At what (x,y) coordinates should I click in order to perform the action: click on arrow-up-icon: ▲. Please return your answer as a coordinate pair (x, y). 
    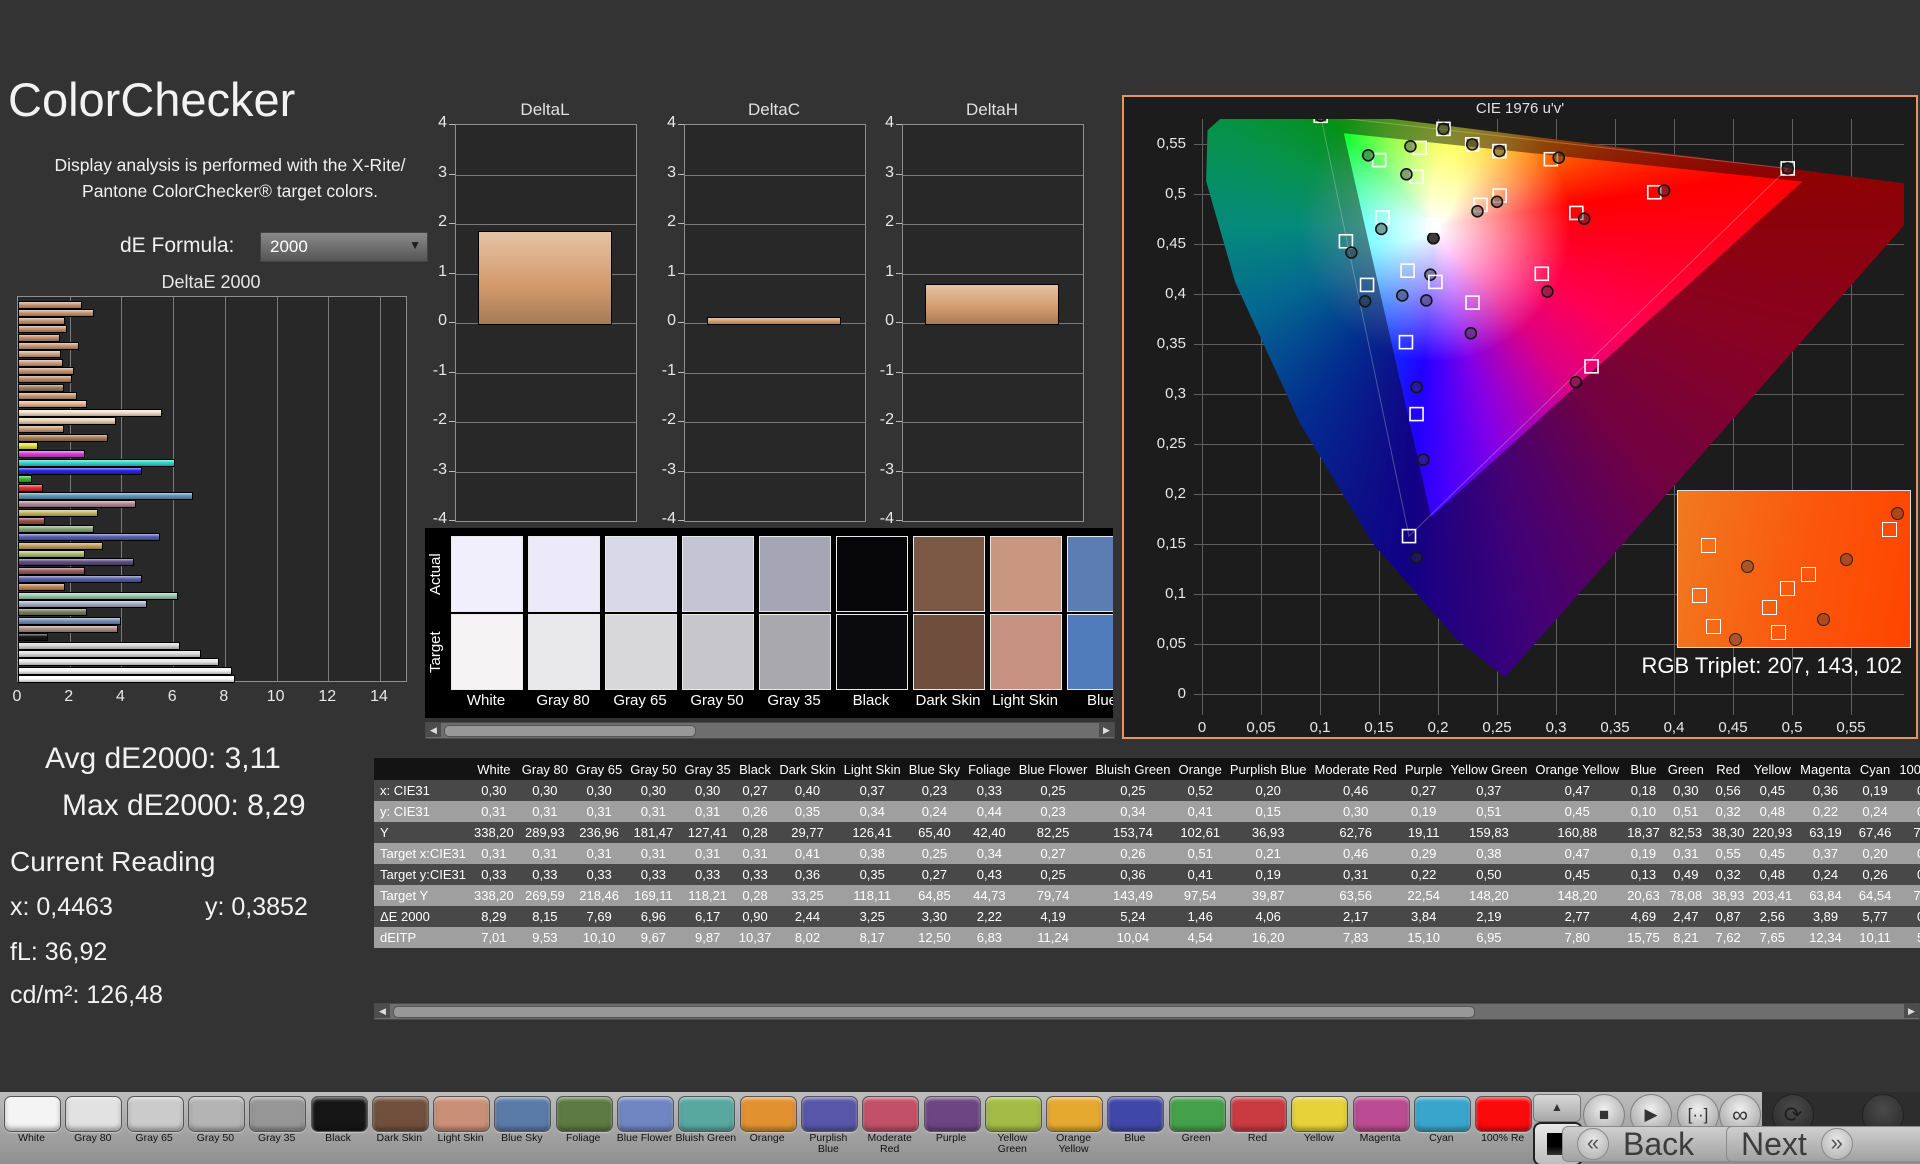
    Looking at the image, I should click on (1557, 1107).